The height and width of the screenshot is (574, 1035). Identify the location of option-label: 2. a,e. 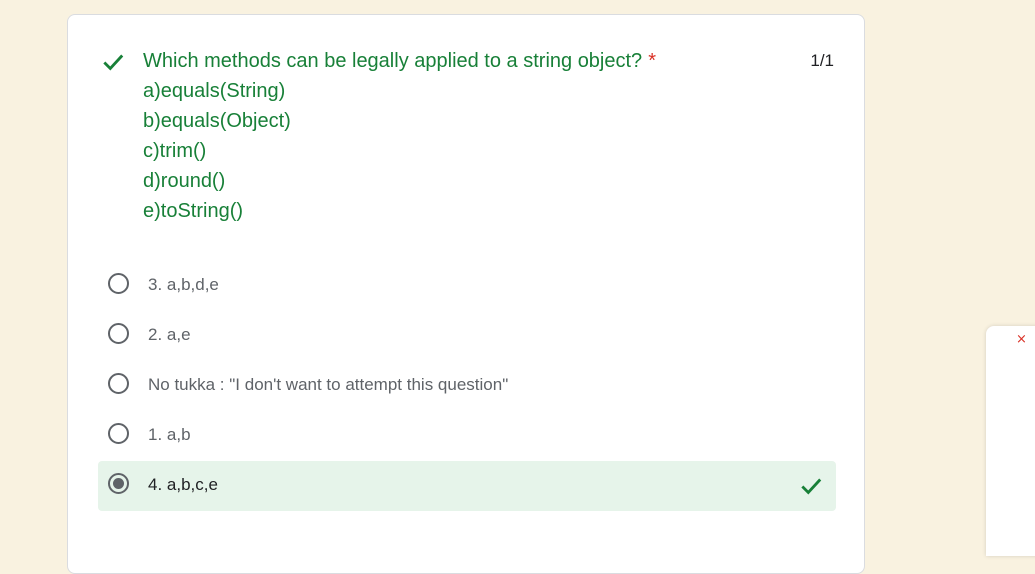
(169, 334).